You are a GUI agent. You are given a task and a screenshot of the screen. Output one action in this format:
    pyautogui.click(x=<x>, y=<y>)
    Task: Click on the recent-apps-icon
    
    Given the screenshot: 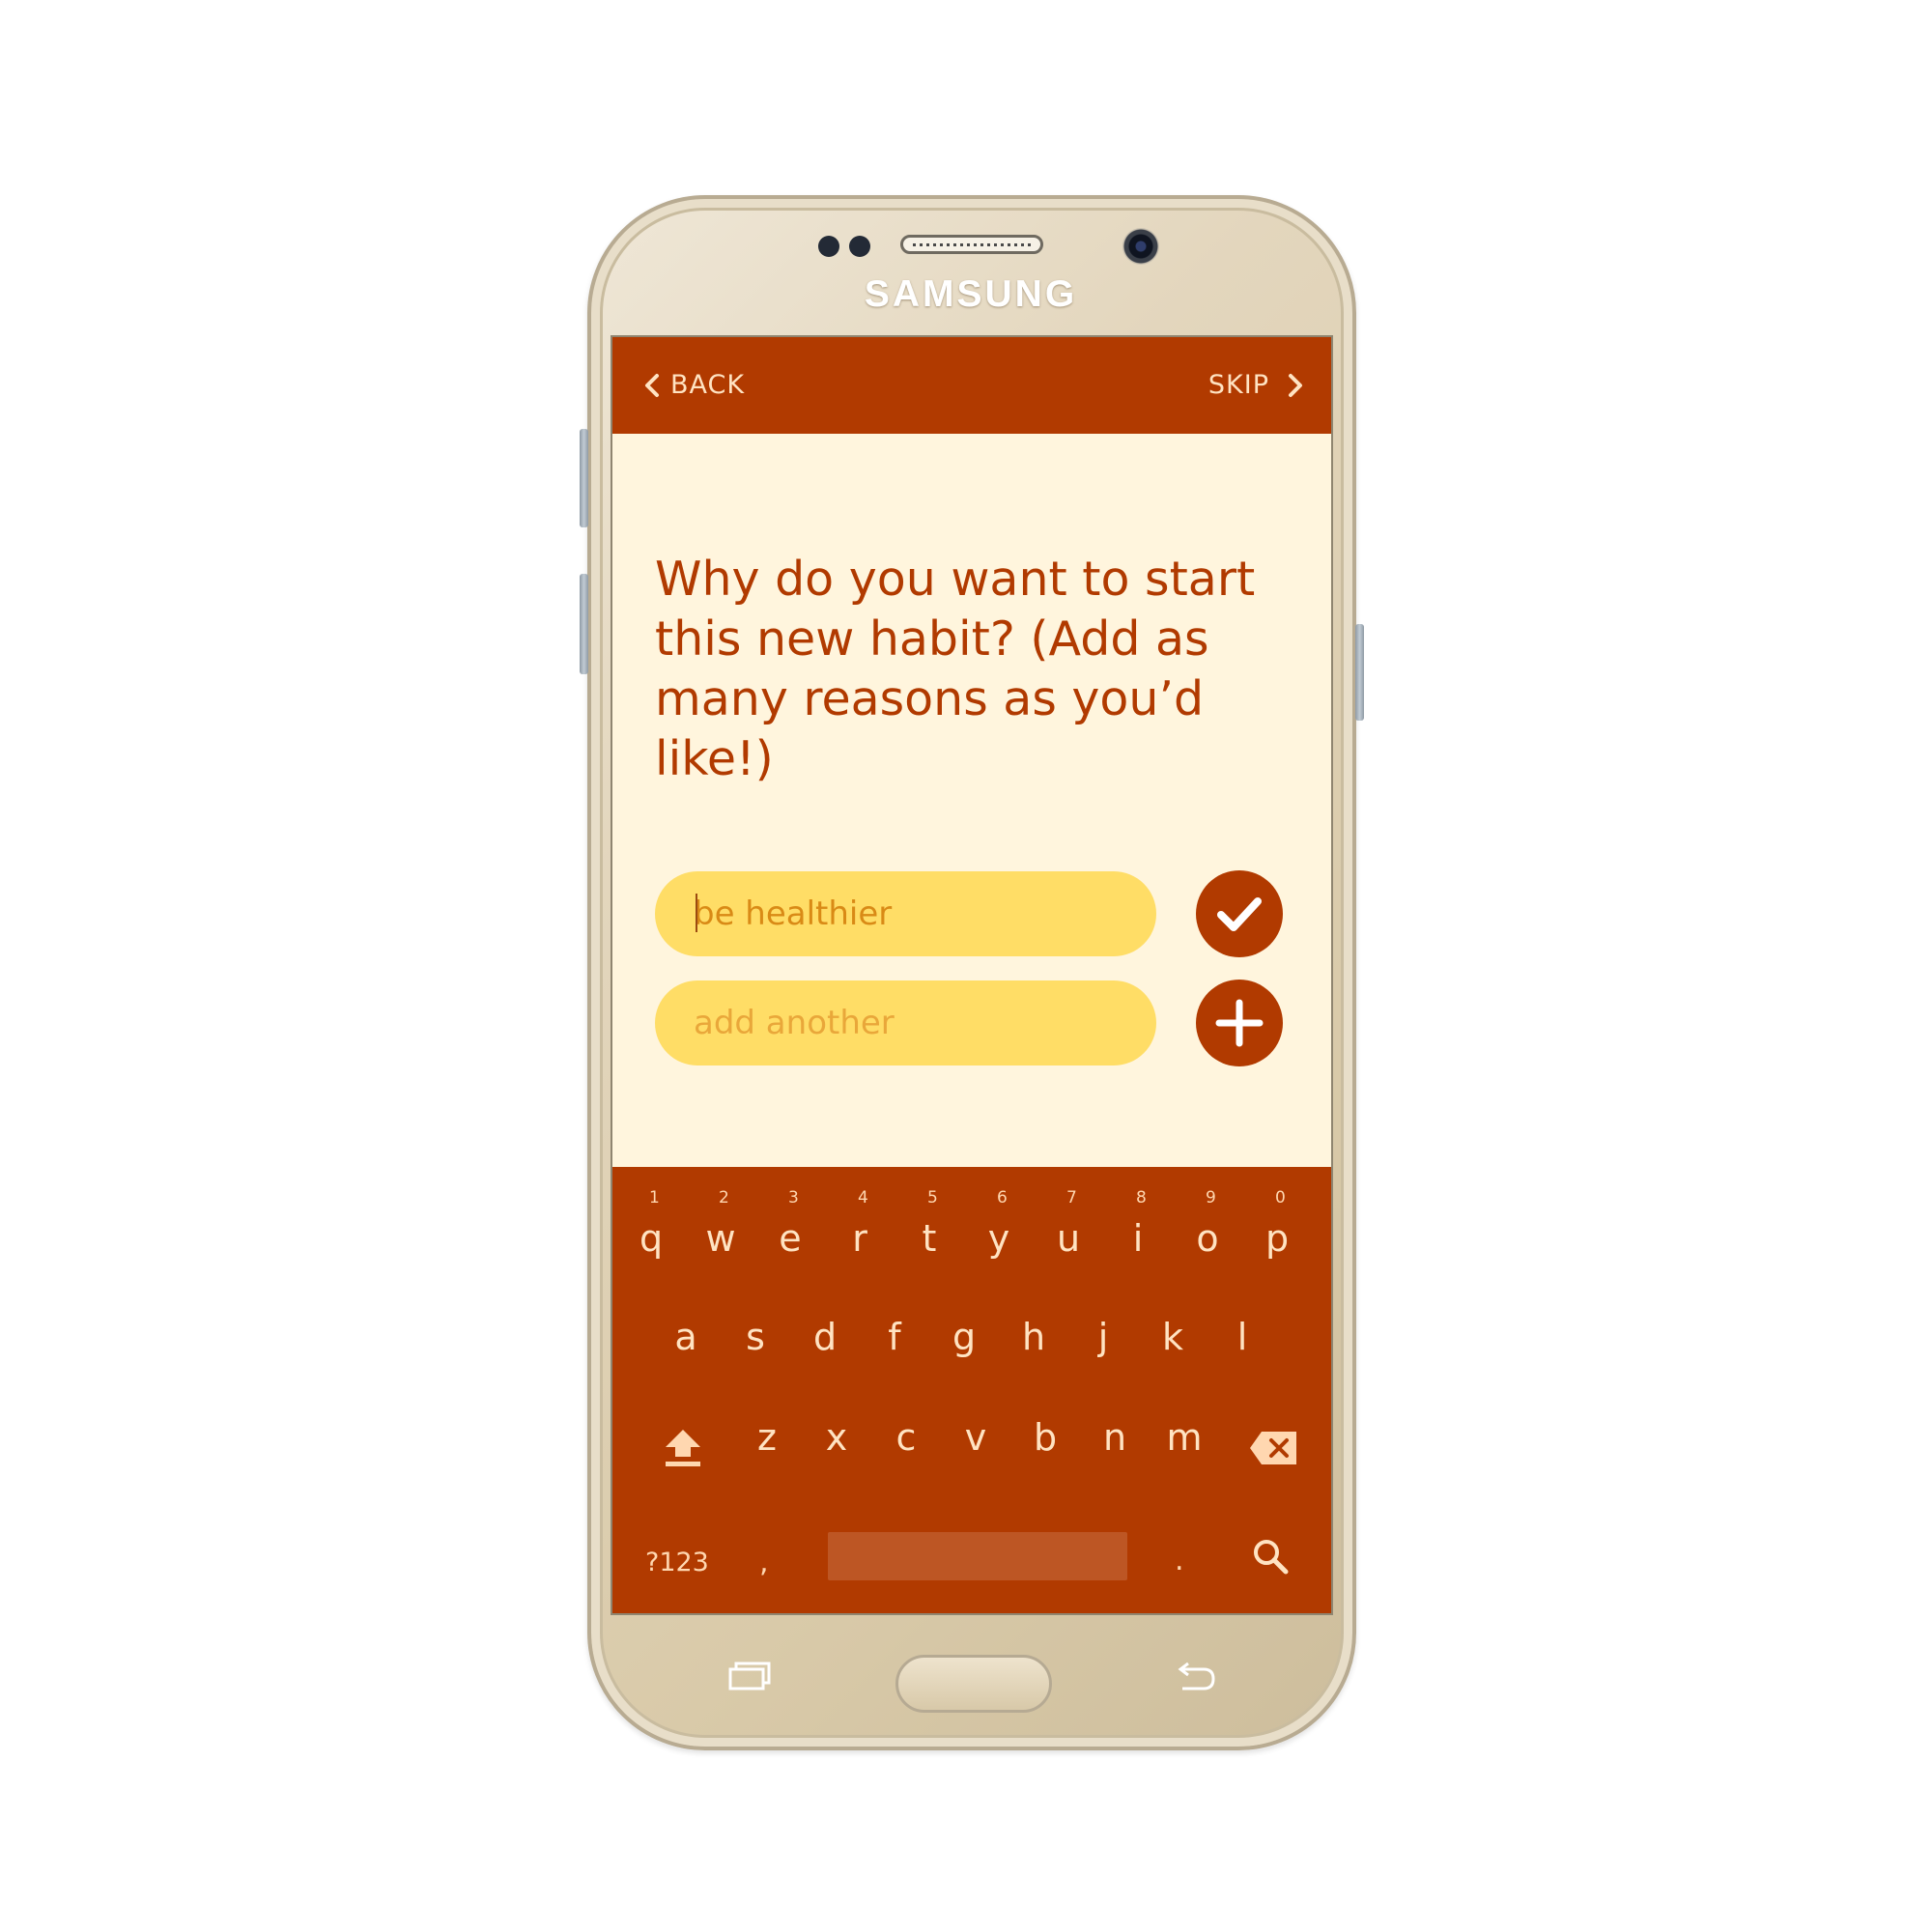 What is the action you would take?
    pyautogui.click(x=749, y=1676)
    